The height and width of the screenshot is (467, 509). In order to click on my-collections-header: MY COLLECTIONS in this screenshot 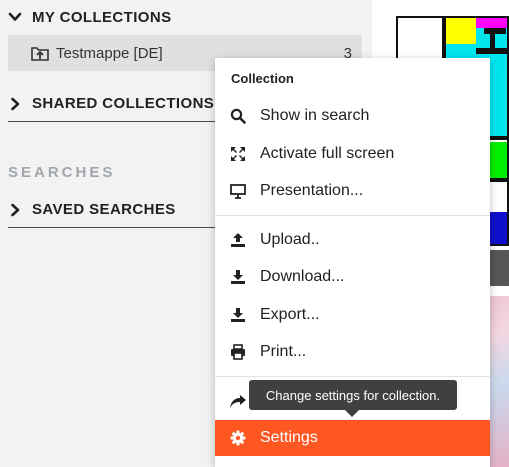, I will do `click(185, 17)`.